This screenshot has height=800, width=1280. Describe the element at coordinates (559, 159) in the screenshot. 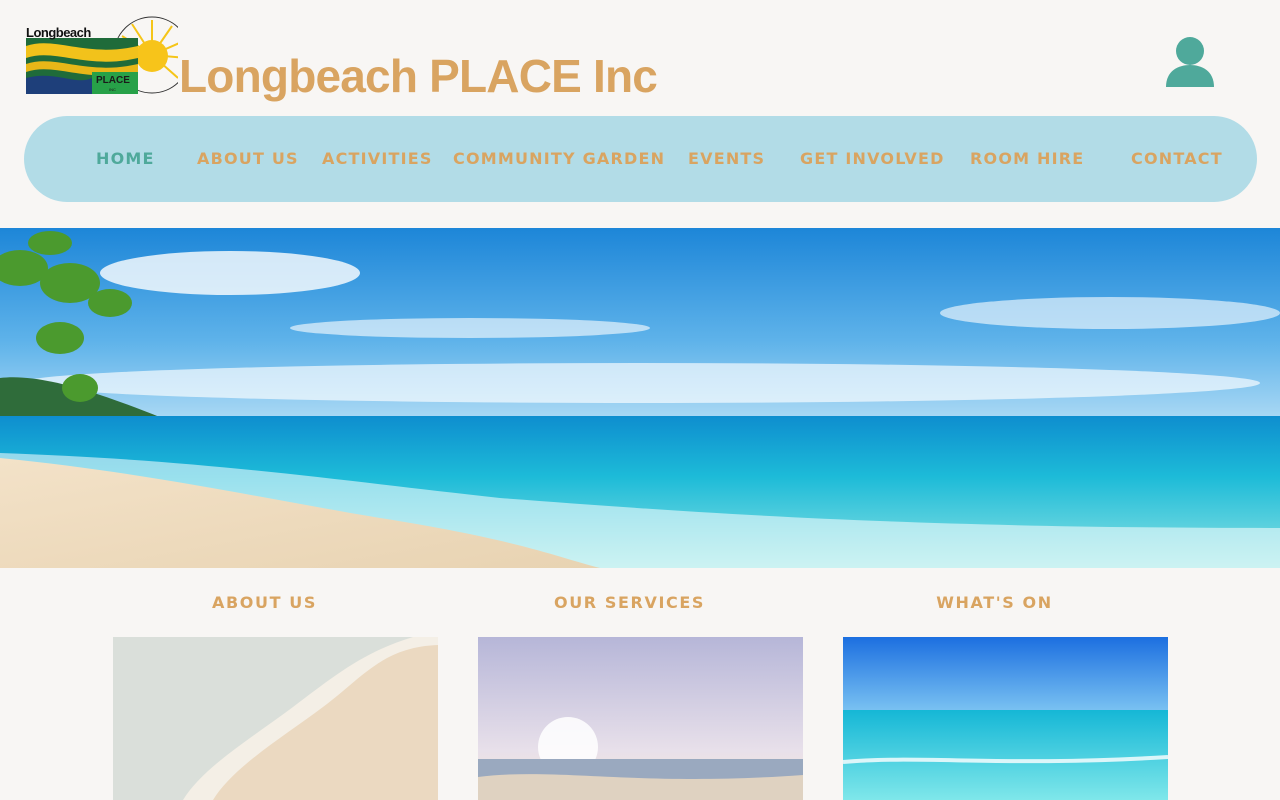

I see `nav-community-garden: COMMUNITY GARDEN` at that location.